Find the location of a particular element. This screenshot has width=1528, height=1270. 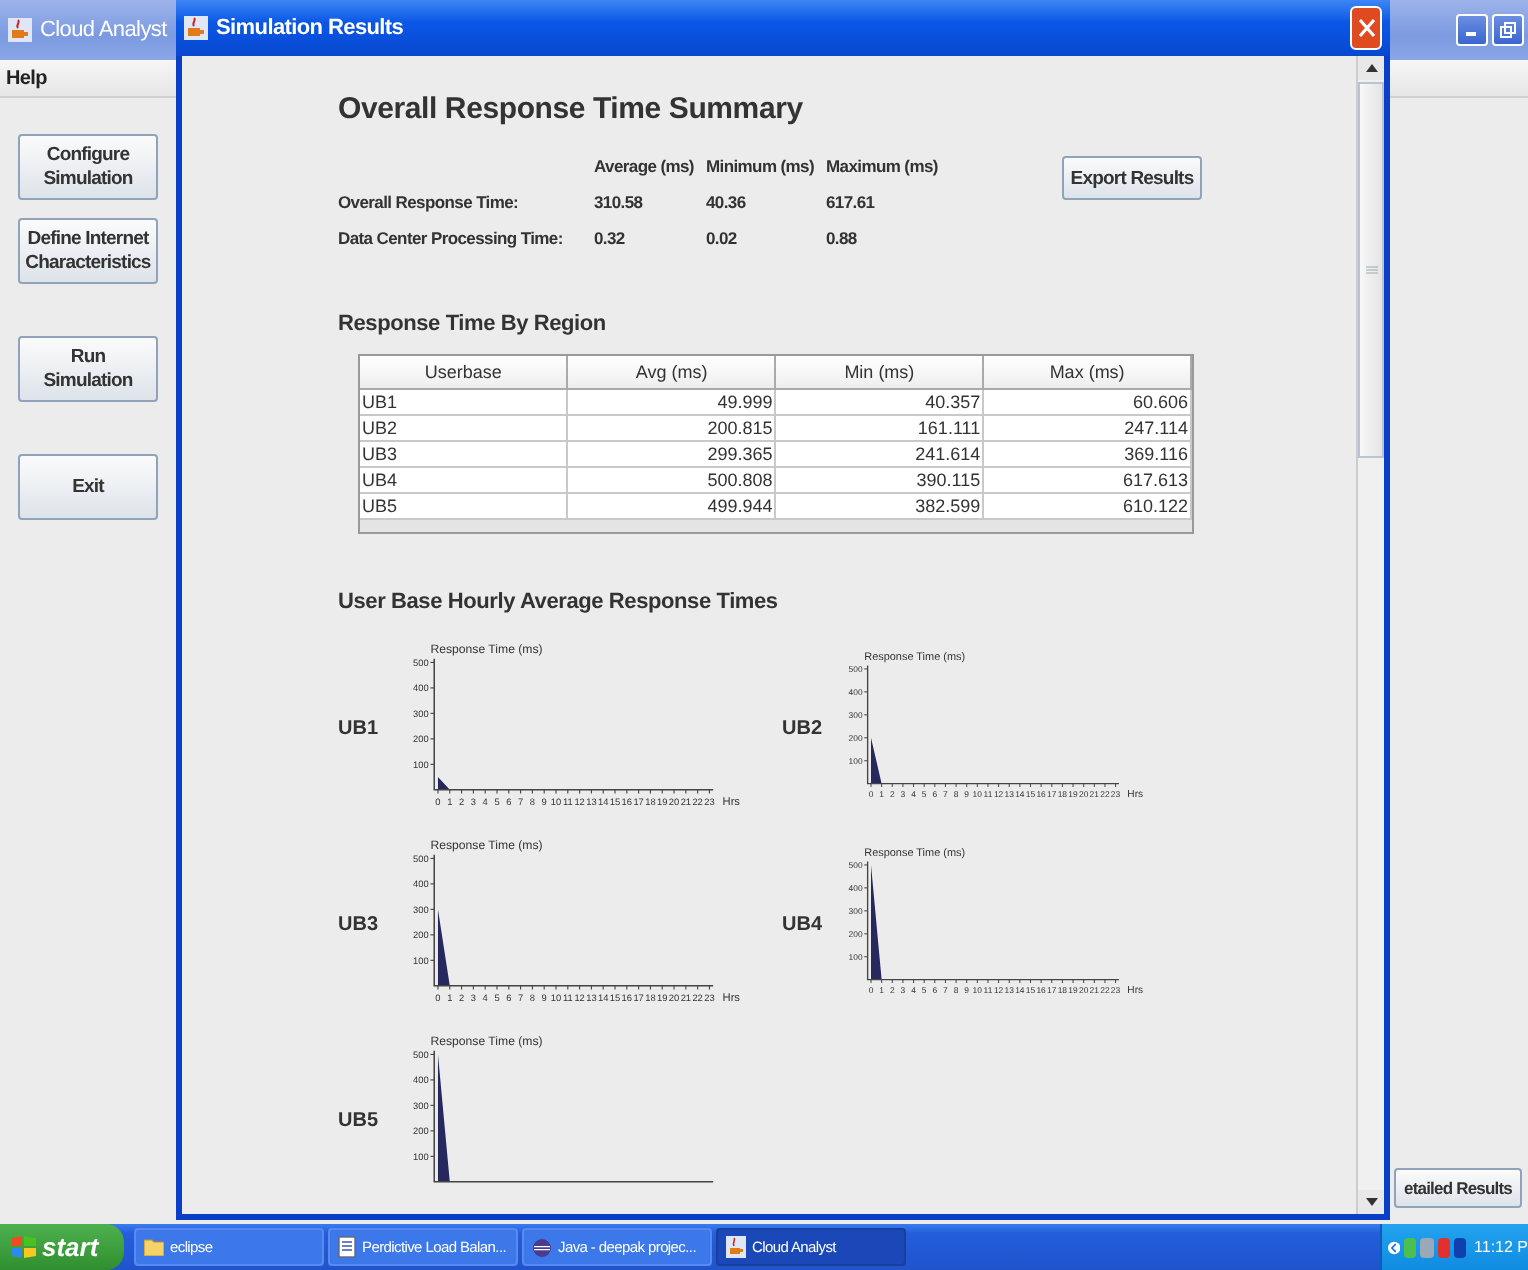

clock: 11:12 P is located at coordinates (1501, 1247).